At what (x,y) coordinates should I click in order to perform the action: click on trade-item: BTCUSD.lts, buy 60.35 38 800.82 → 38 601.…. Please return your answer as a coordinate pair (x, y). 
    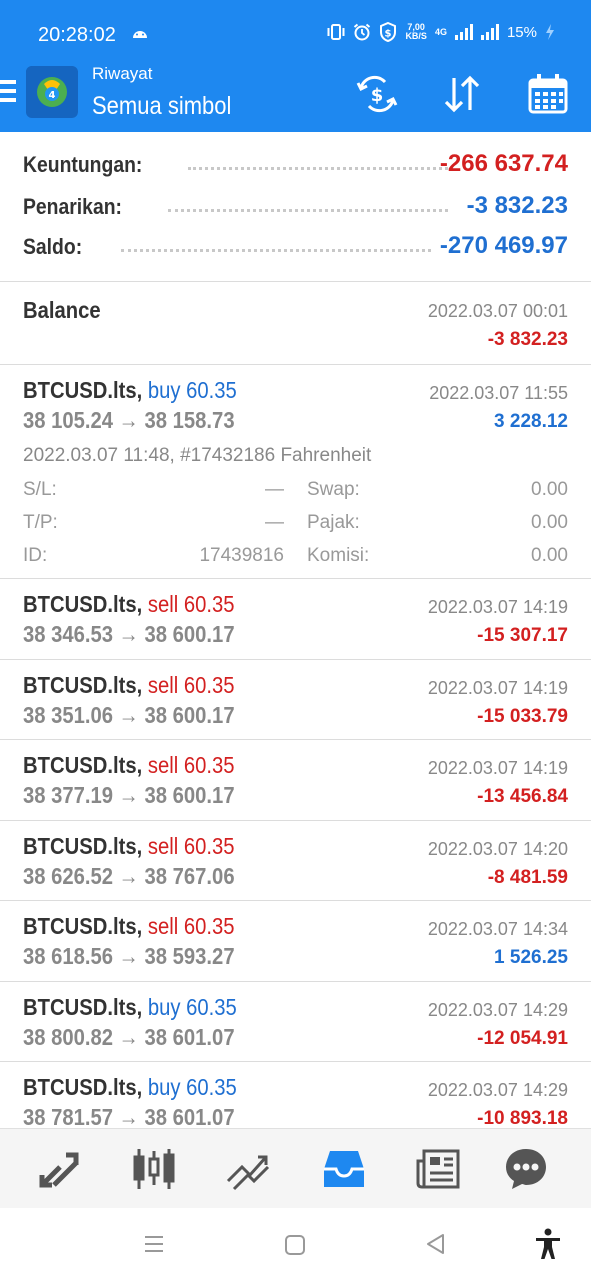
    Looking at the image, I should click on (295, 1021).